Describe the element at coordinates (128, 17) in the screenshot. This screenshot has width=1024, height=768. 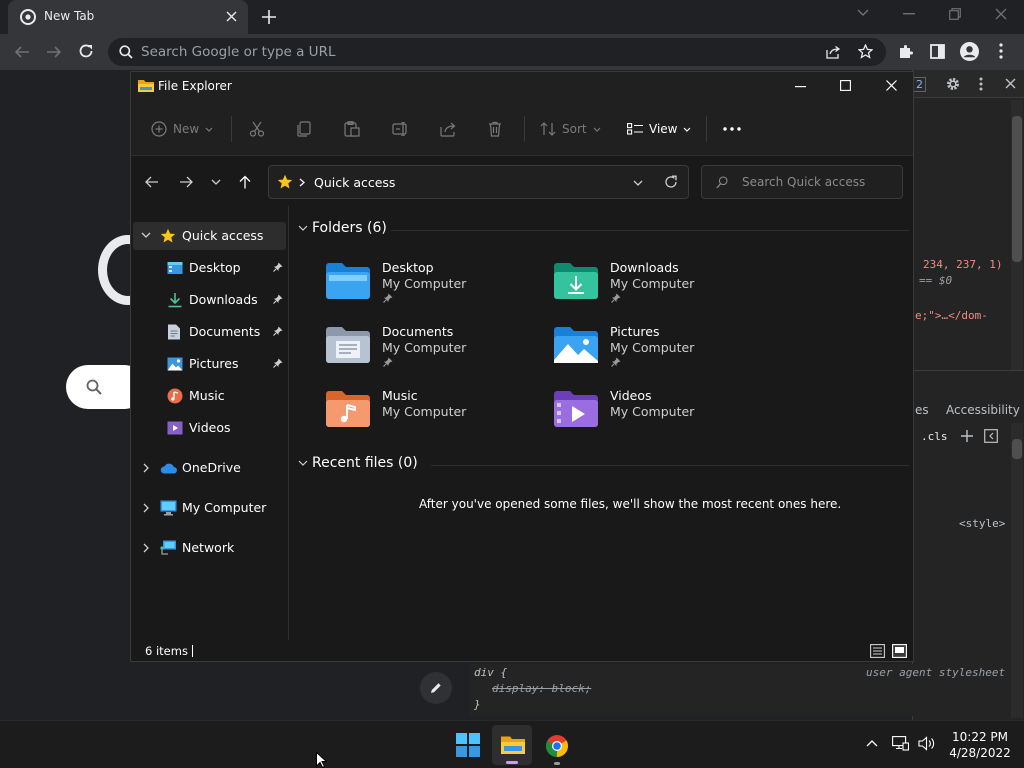
I see `tab-new-tab: New Tab` at that location.